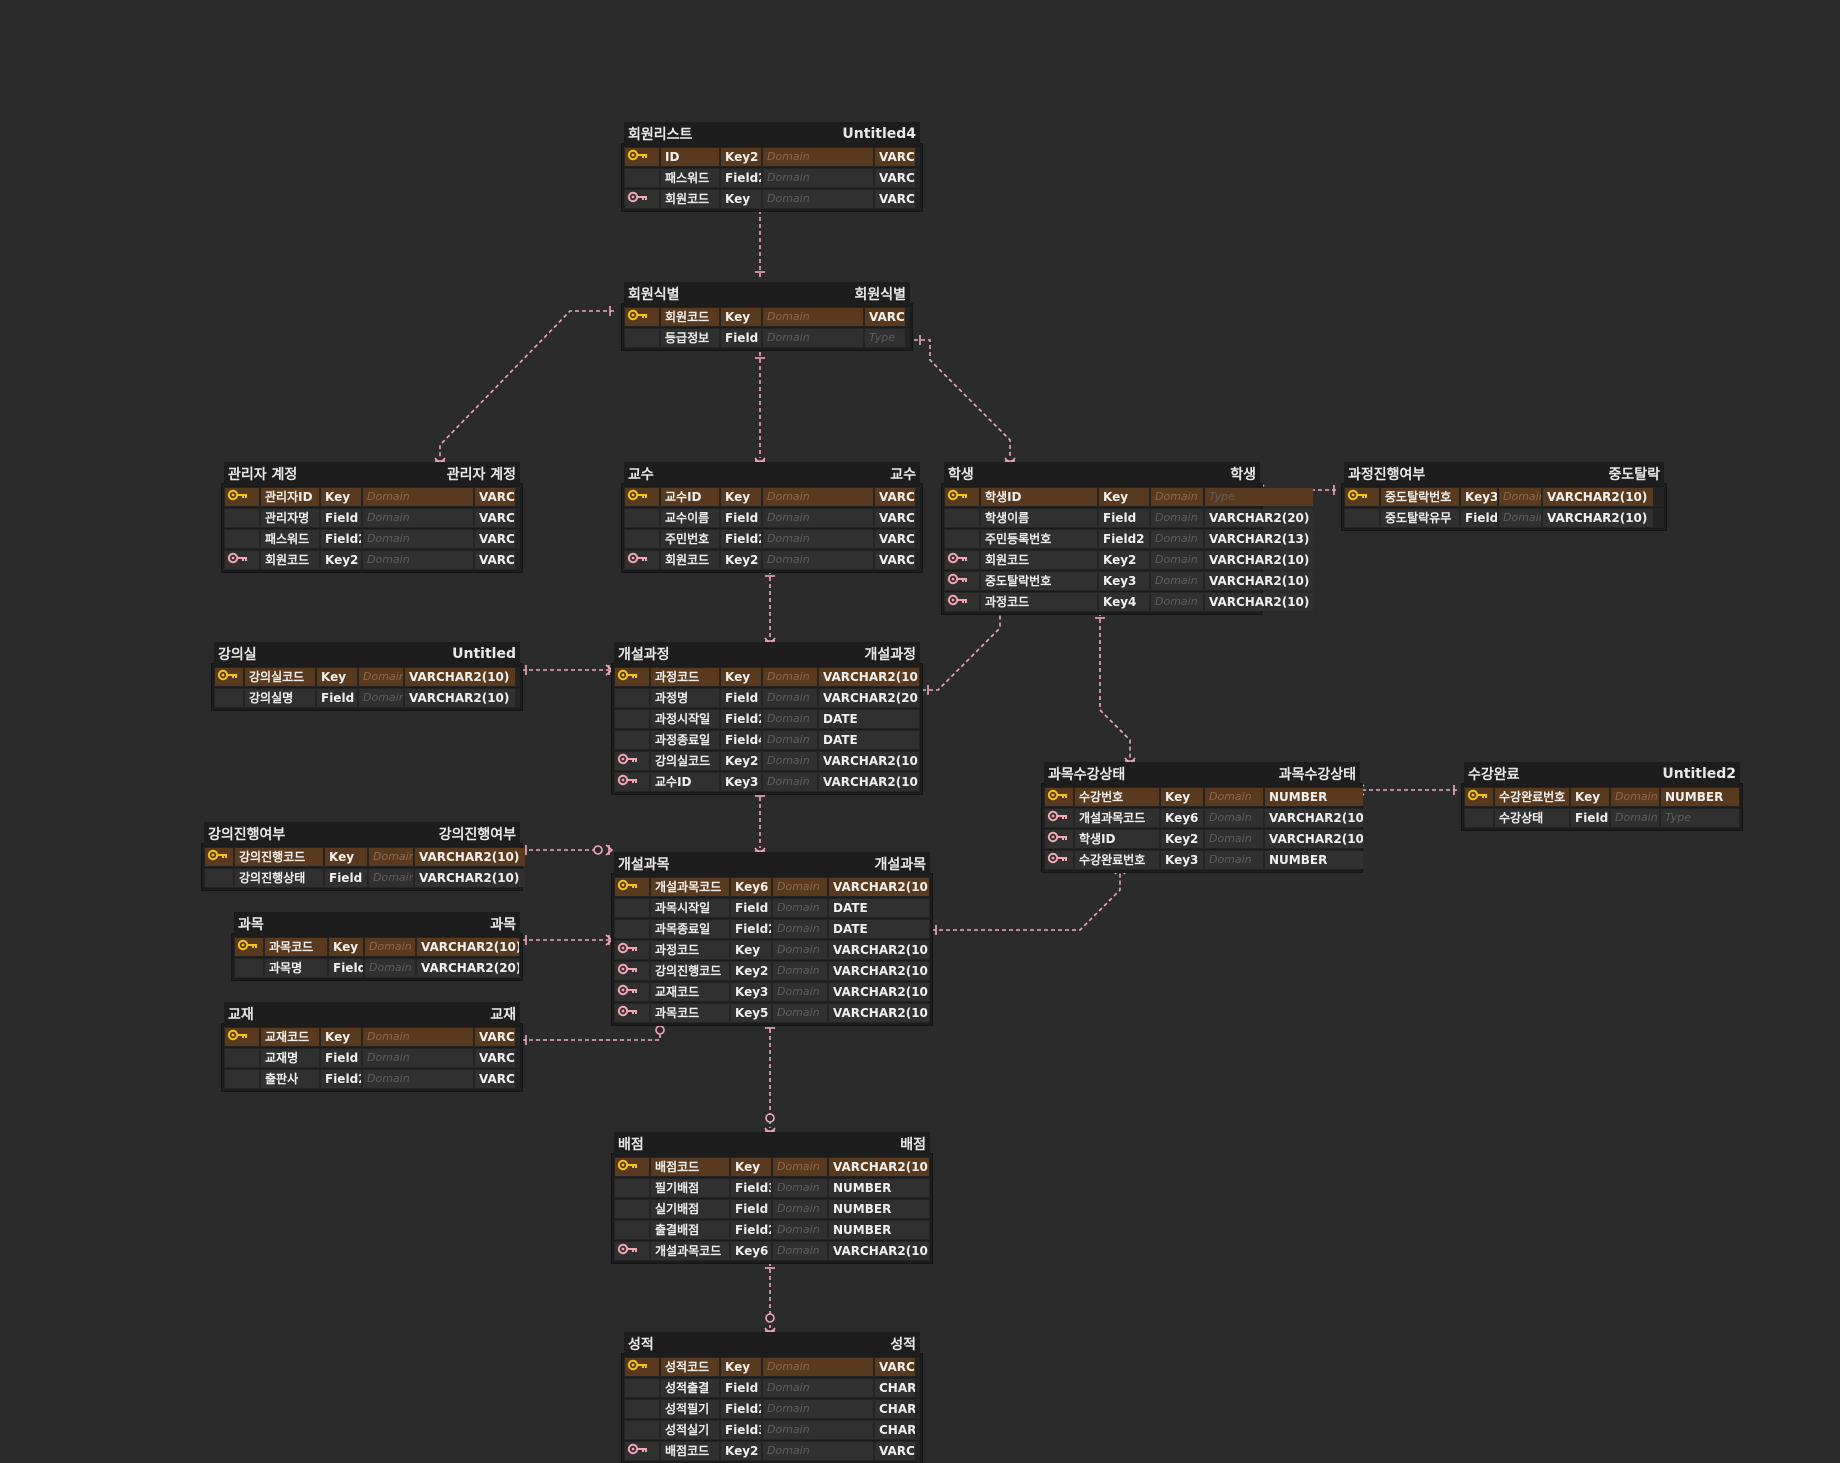 This screenshot has width=1840, height=1463. I want to click on entity-row: 주민번호Field2DomainVARCHAR2(13), so click(772, 538).